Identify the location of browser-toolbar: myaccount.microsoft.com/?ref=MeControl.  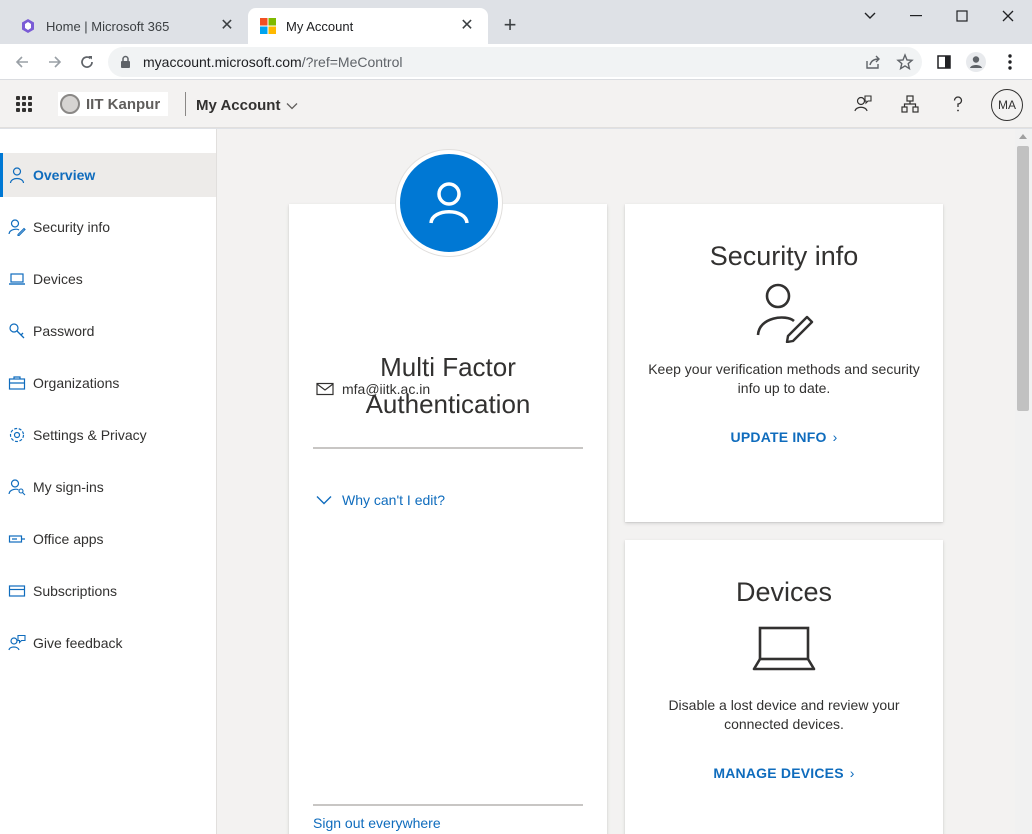
(516, 62).